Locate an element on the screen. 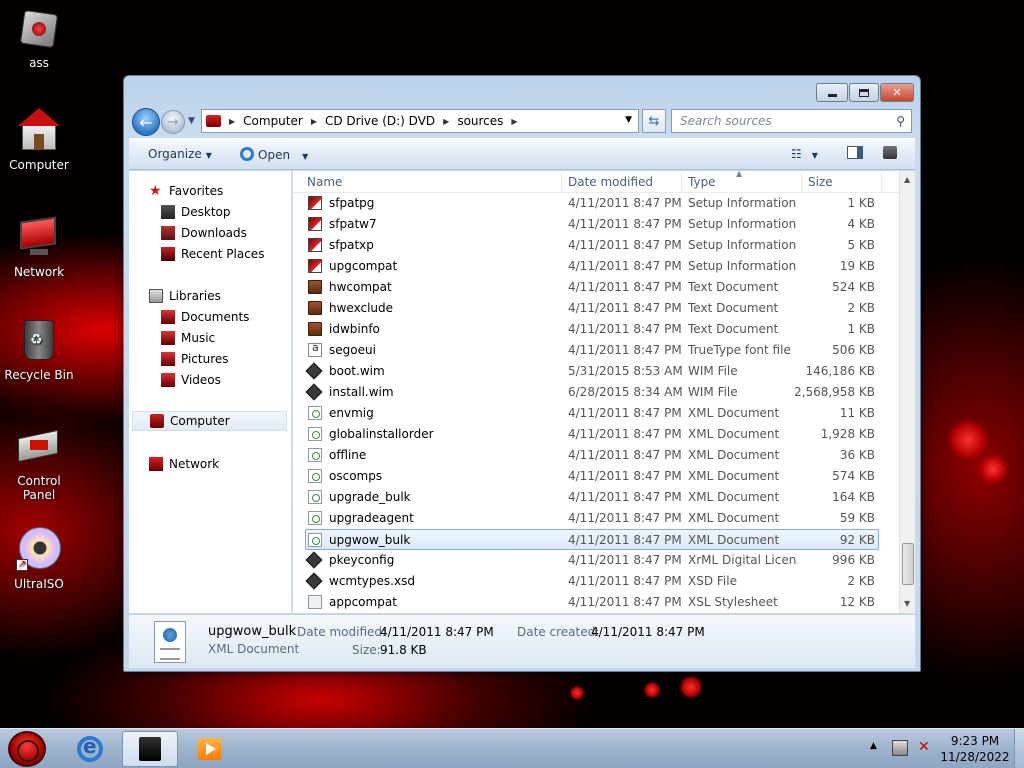 The image size is (1024, 768). column-header-name: Name is located at coordinates (324, 182).